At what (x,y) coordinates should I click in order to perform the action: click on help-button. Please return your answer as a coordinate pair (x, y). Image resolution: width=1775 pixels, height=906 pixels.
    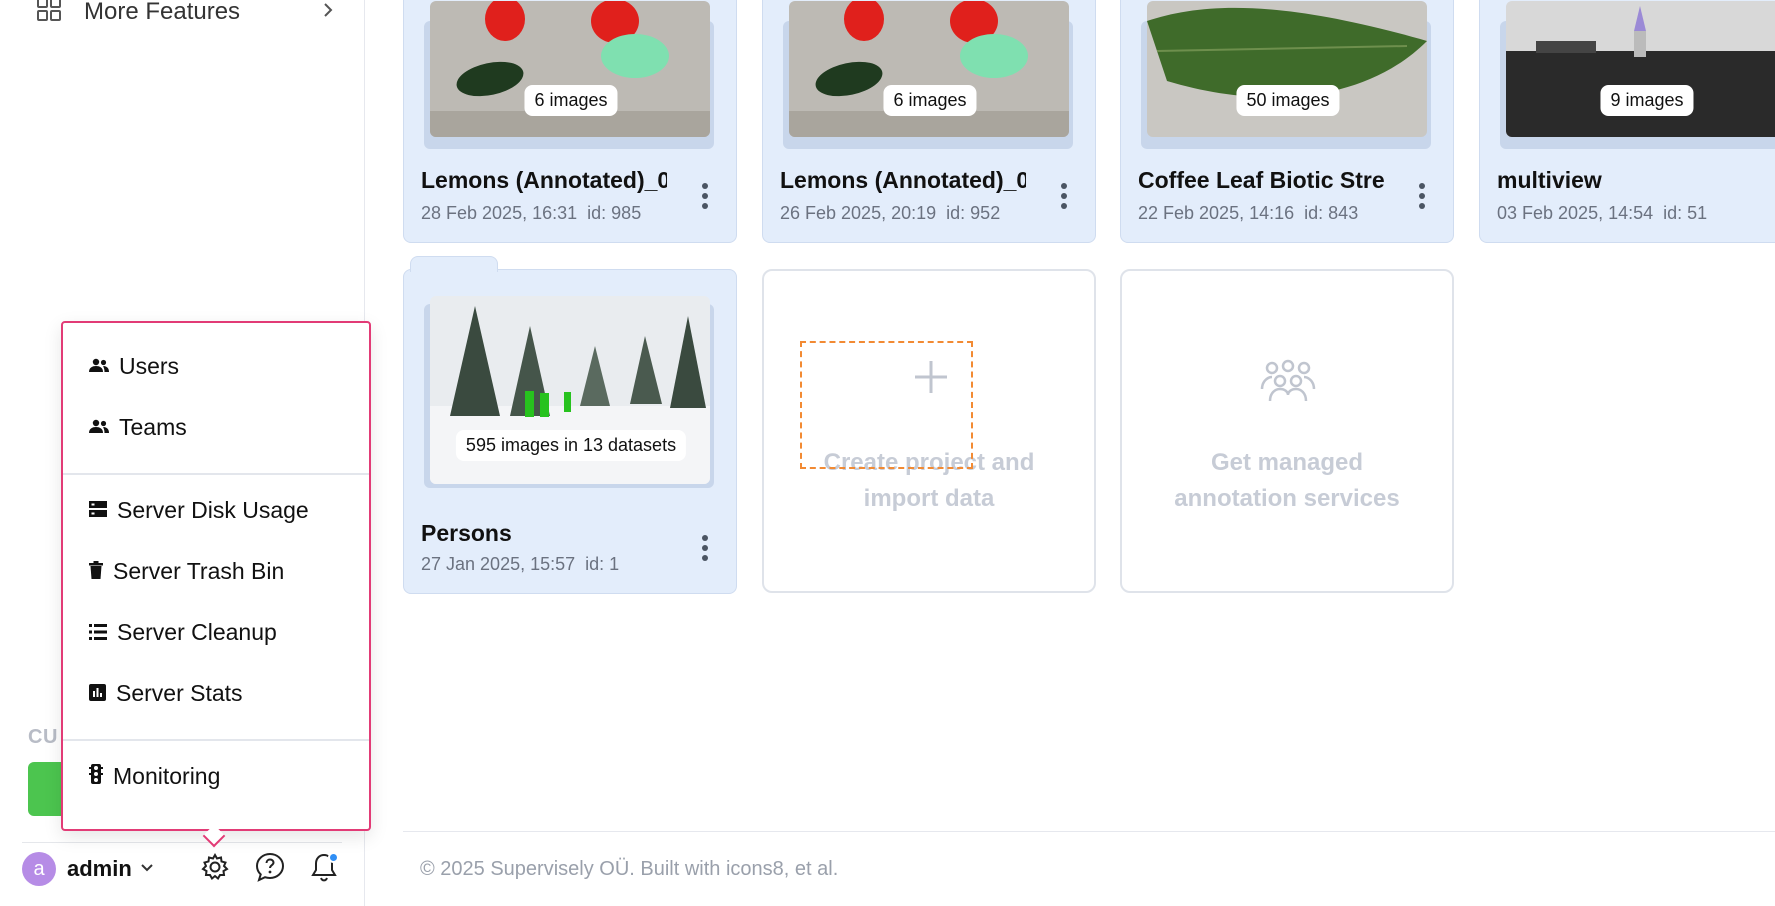
    Looking at the image, I should click on (270, 869).